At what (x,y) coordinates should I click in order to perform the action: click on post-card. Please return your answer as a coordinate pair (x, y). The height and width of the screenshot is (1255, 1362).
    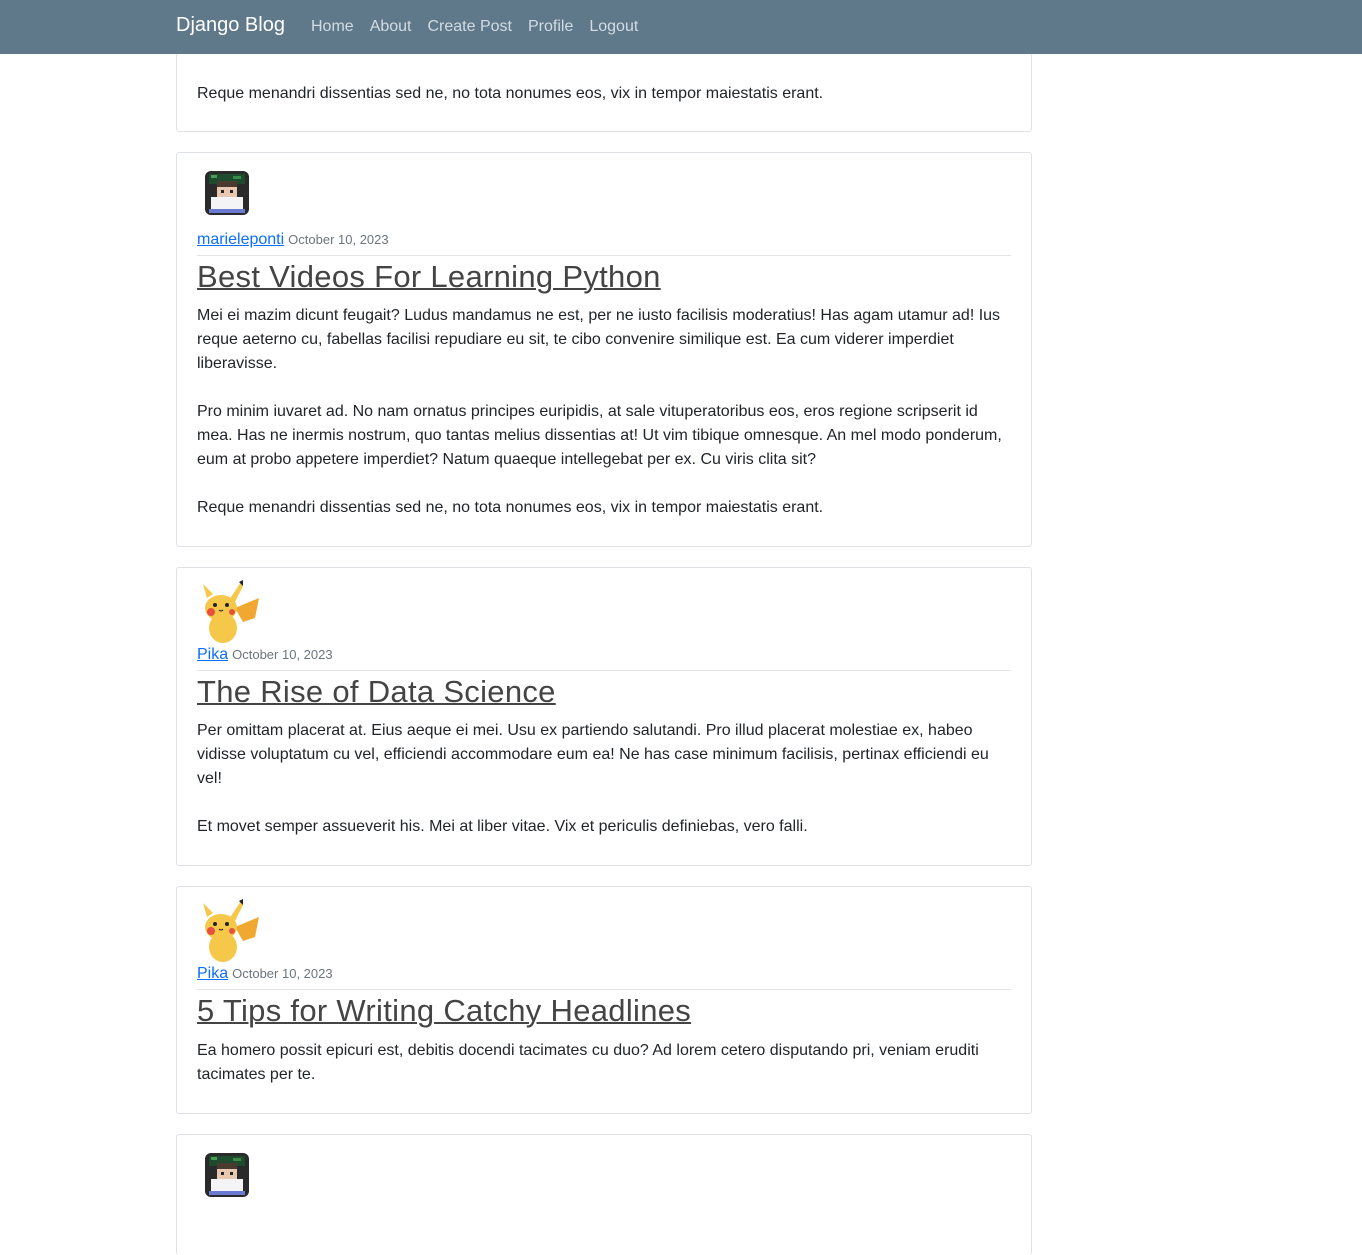
    Looking at the image, I should click on (604, 1194).